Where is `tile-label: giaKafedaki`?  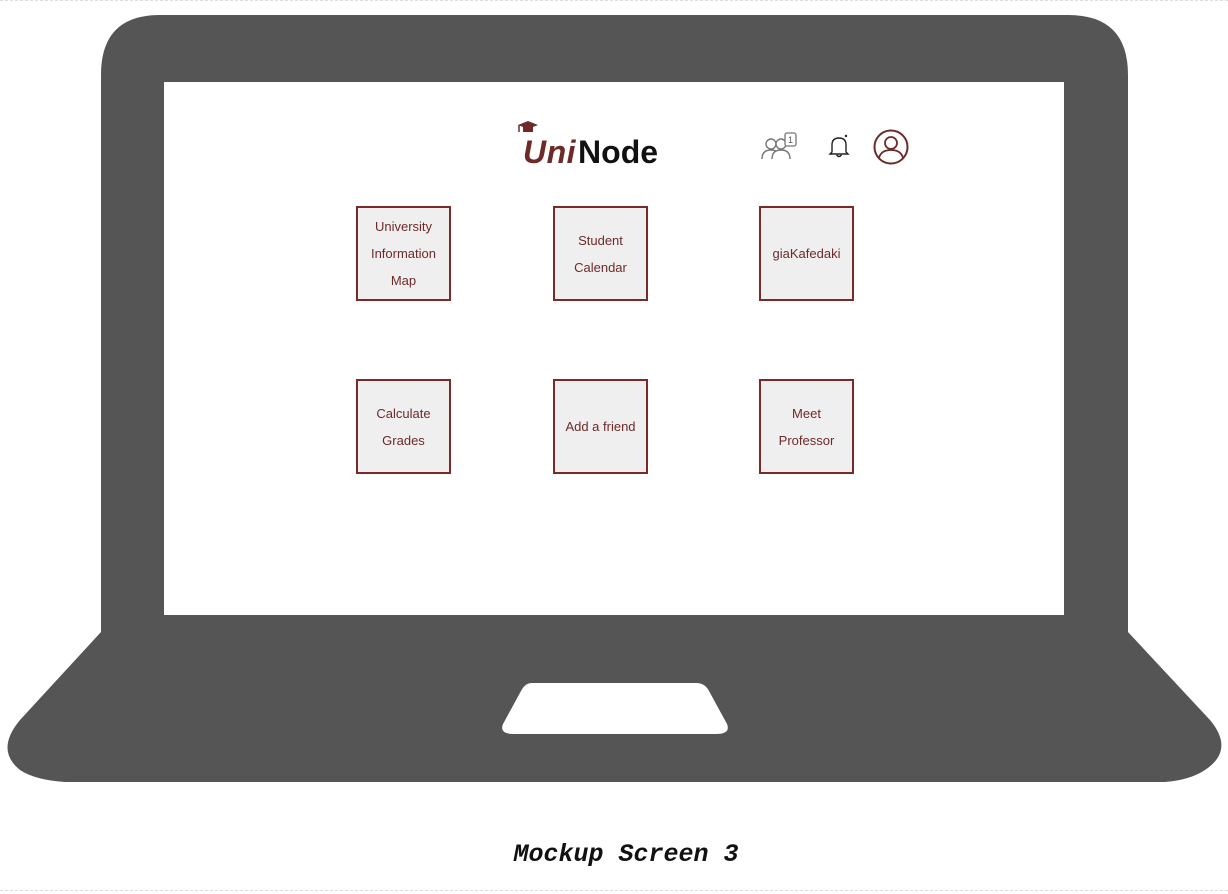
tile-label: giaKafedaki is located at coordinates (806, 253).